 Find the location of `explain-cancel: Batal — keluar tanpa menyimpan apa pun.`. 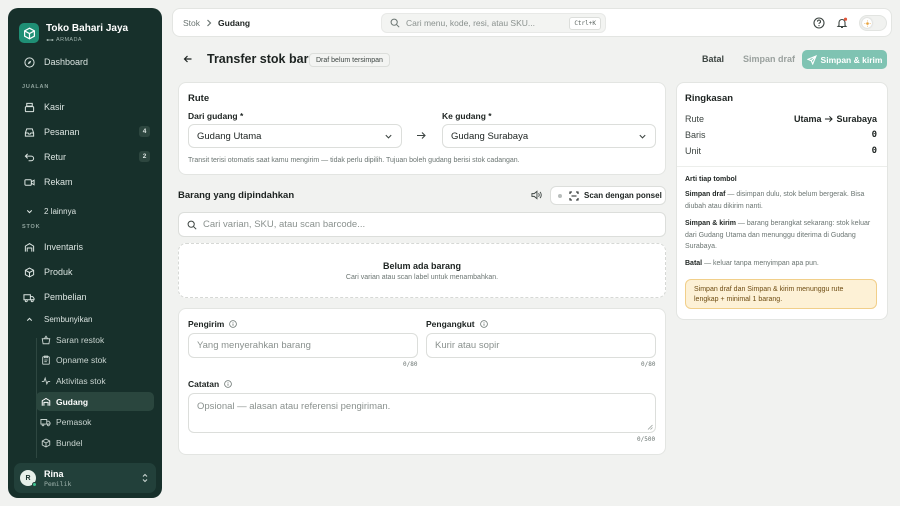

explain-cancel: Batal — keluar tanpa menyimpan apa pun. is located at coordinates (781, 264).